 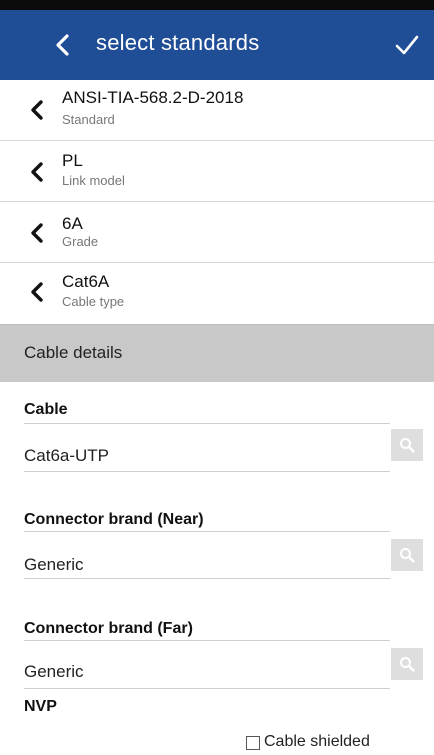 What do you see at coordinates (93, 301) in the screenshot?
I see `cable-type-label: Cable type` at bounding box center [93, 301].